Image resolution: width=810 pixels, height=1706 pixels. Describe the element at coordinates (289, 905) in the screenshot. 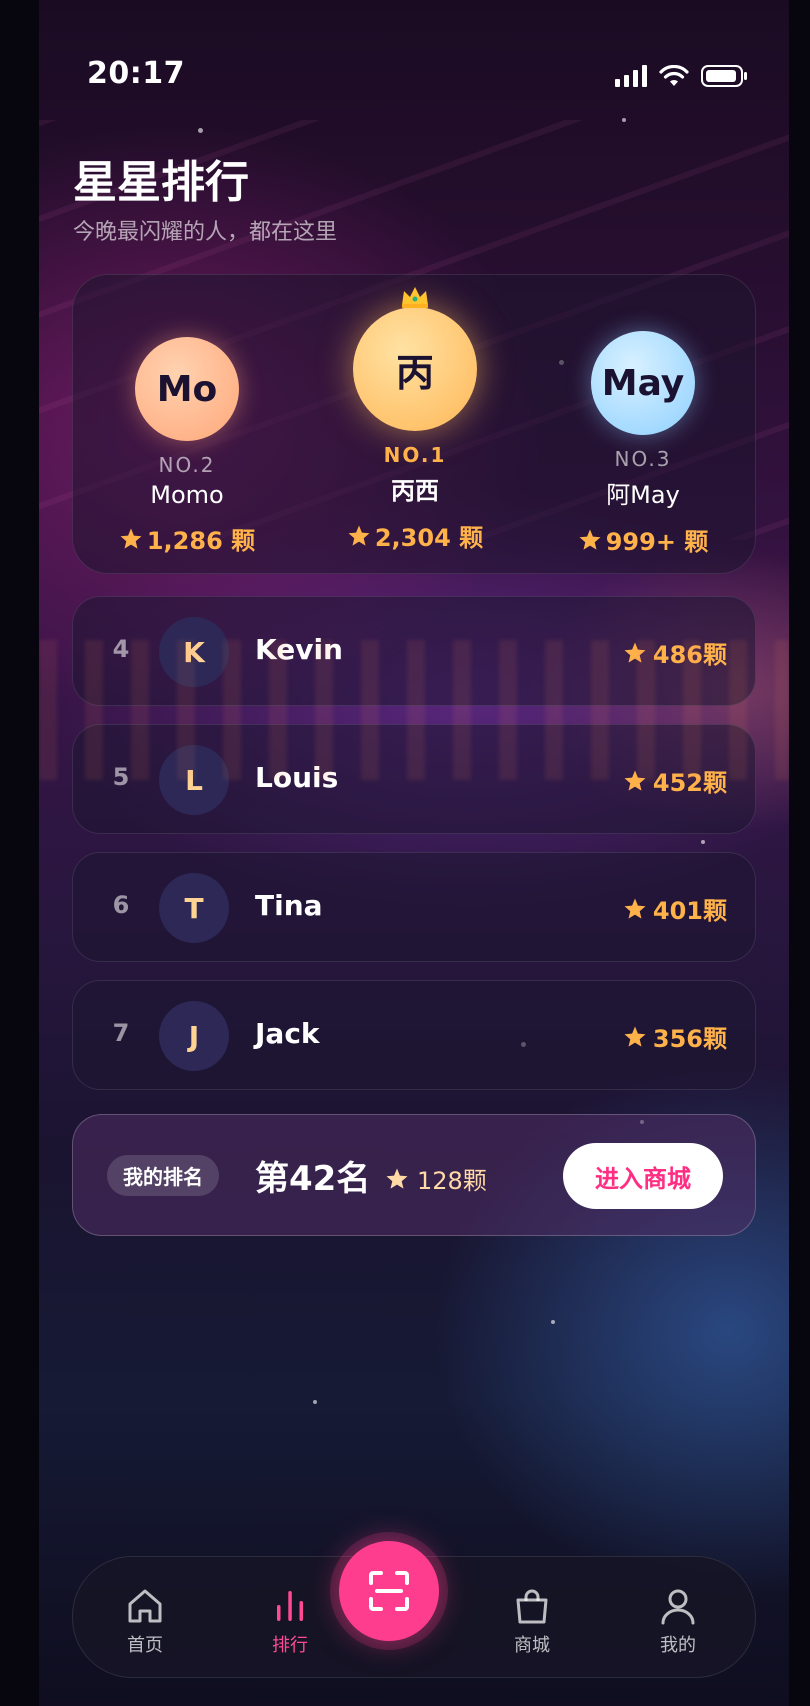

I see `row-name: Tina` at that location.